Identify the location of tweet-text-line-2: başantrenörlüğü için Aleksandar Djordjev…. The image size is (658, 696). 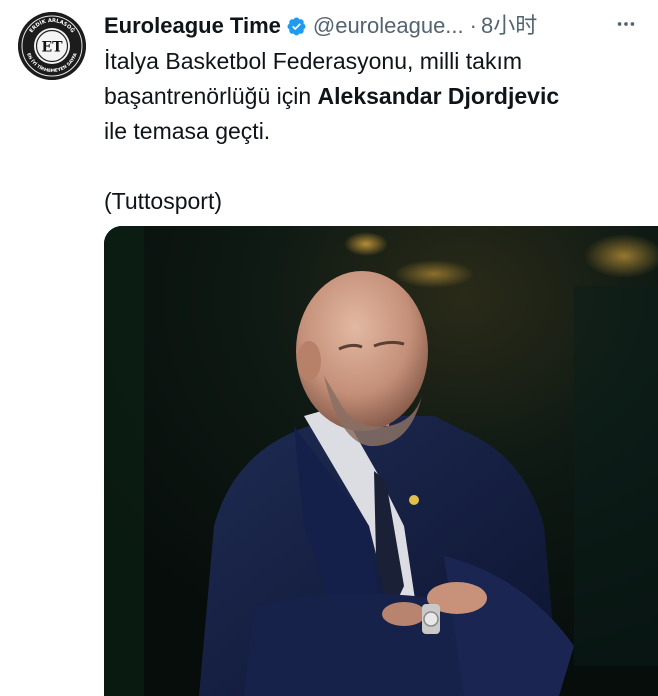
(376, 96).